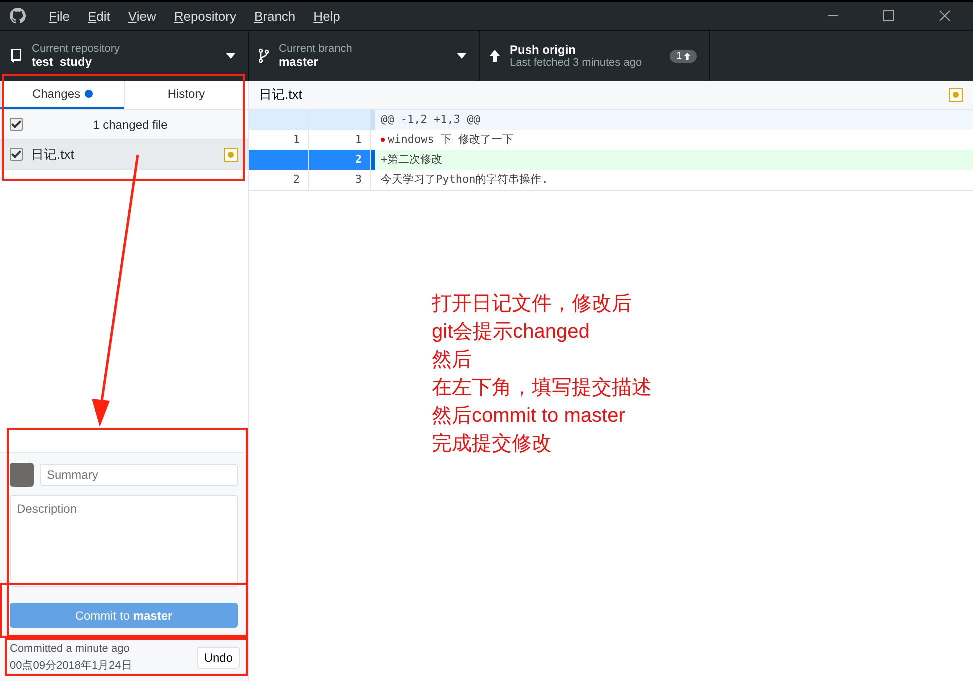 This screenshot has width=973, height=681. What do you see at coordinates (139, 475) in the screenshot?
I see `summary-field: Summary` at bounding box center [139, 475].